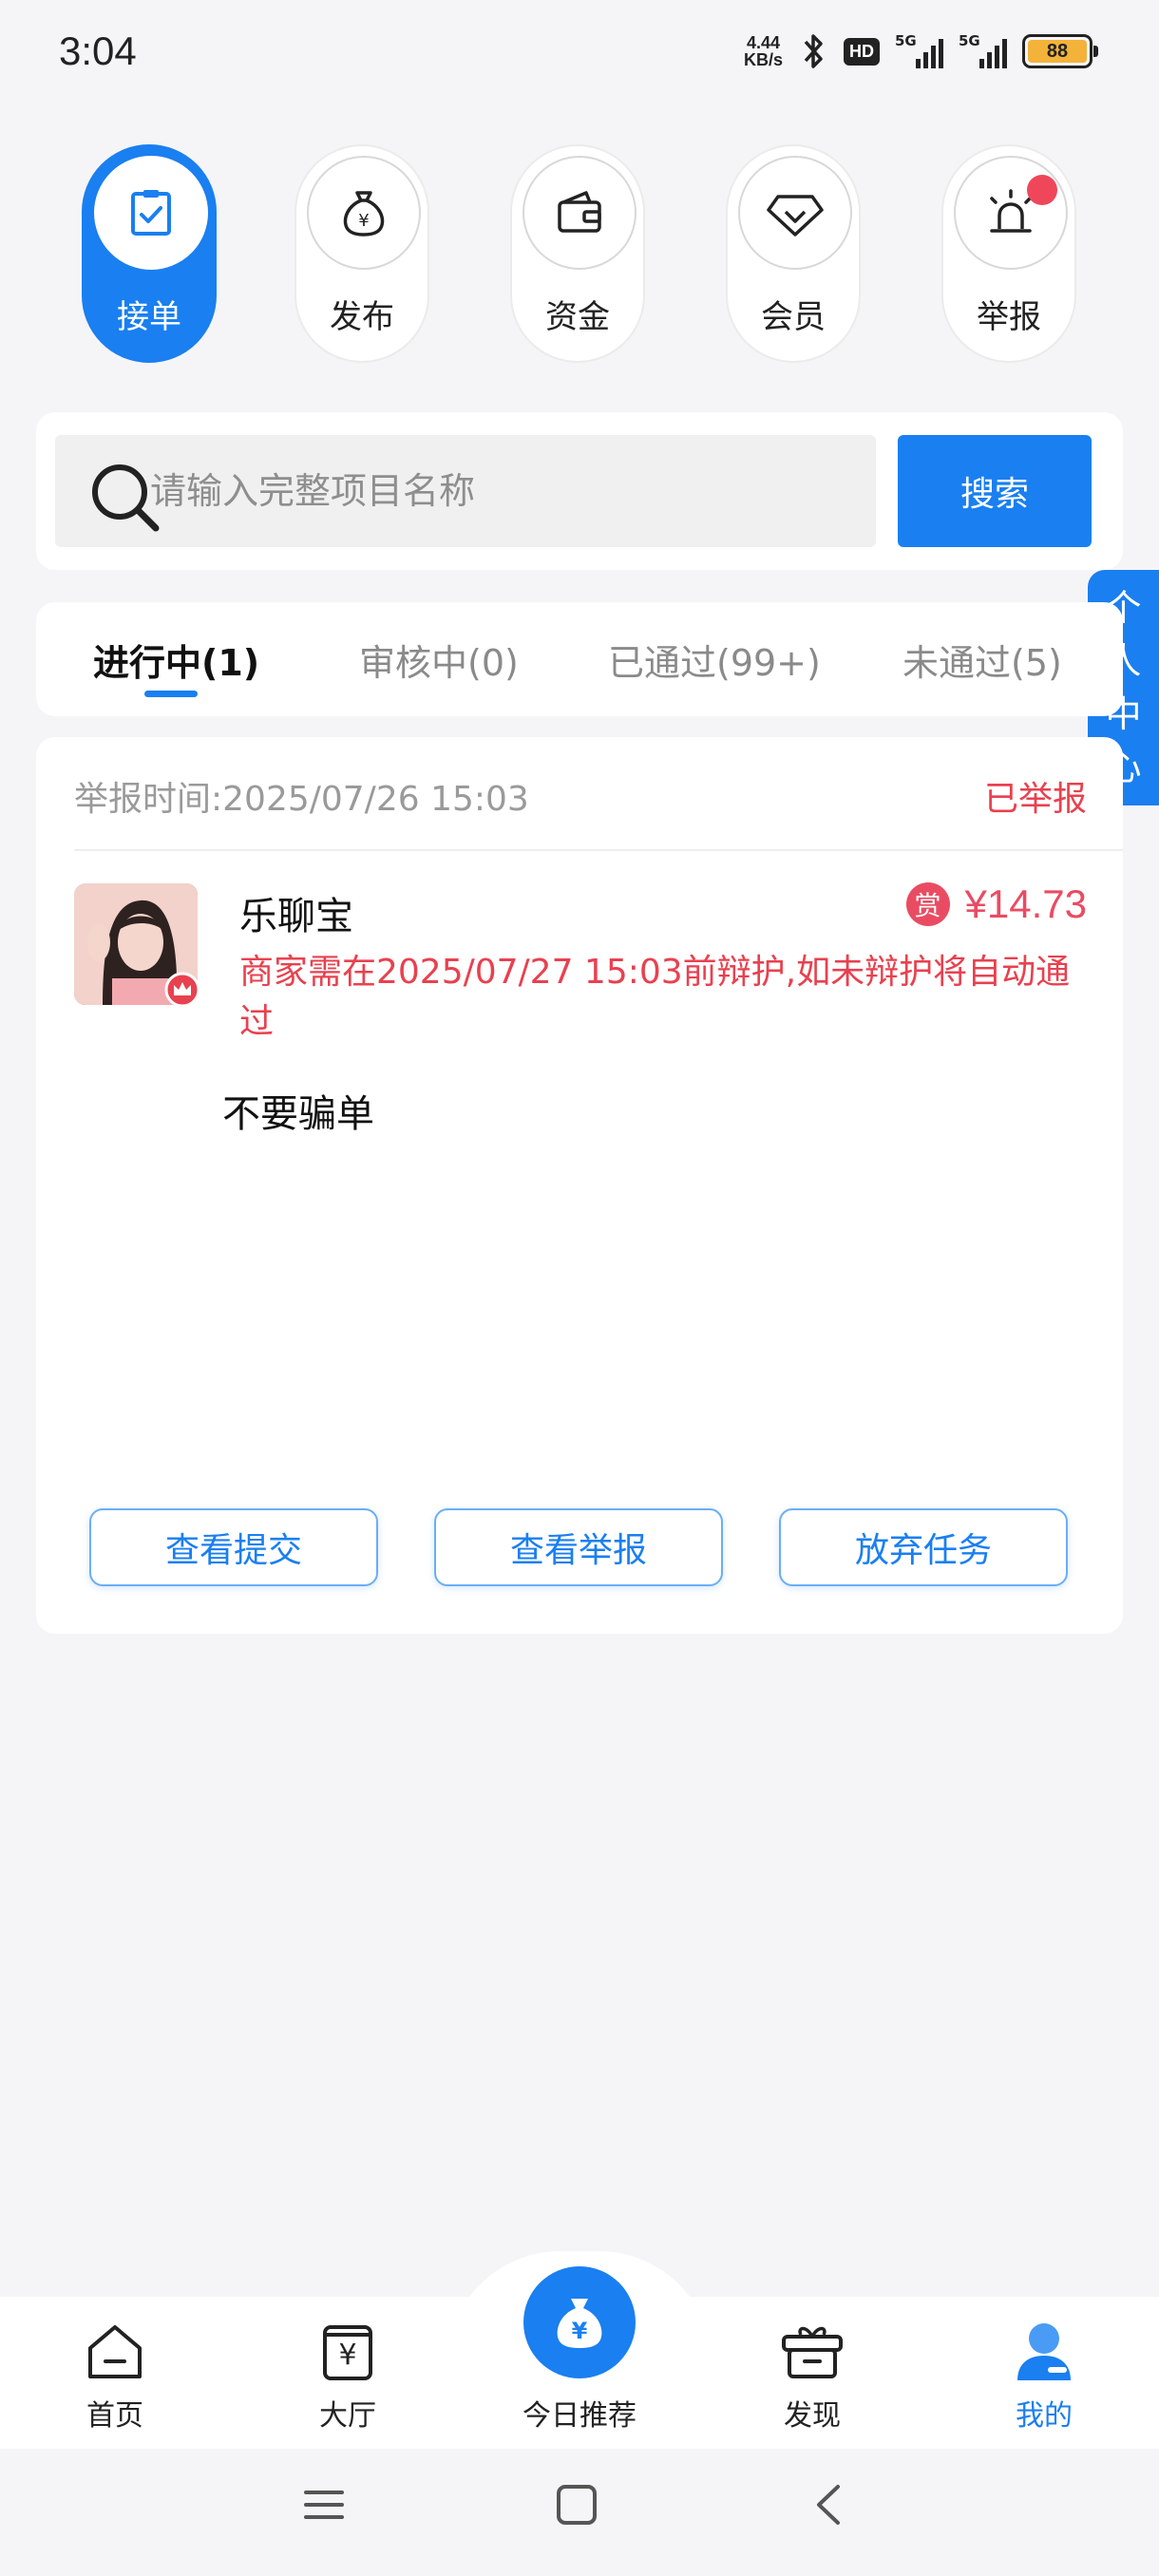  I want to click on avatar, so click(136, 944).